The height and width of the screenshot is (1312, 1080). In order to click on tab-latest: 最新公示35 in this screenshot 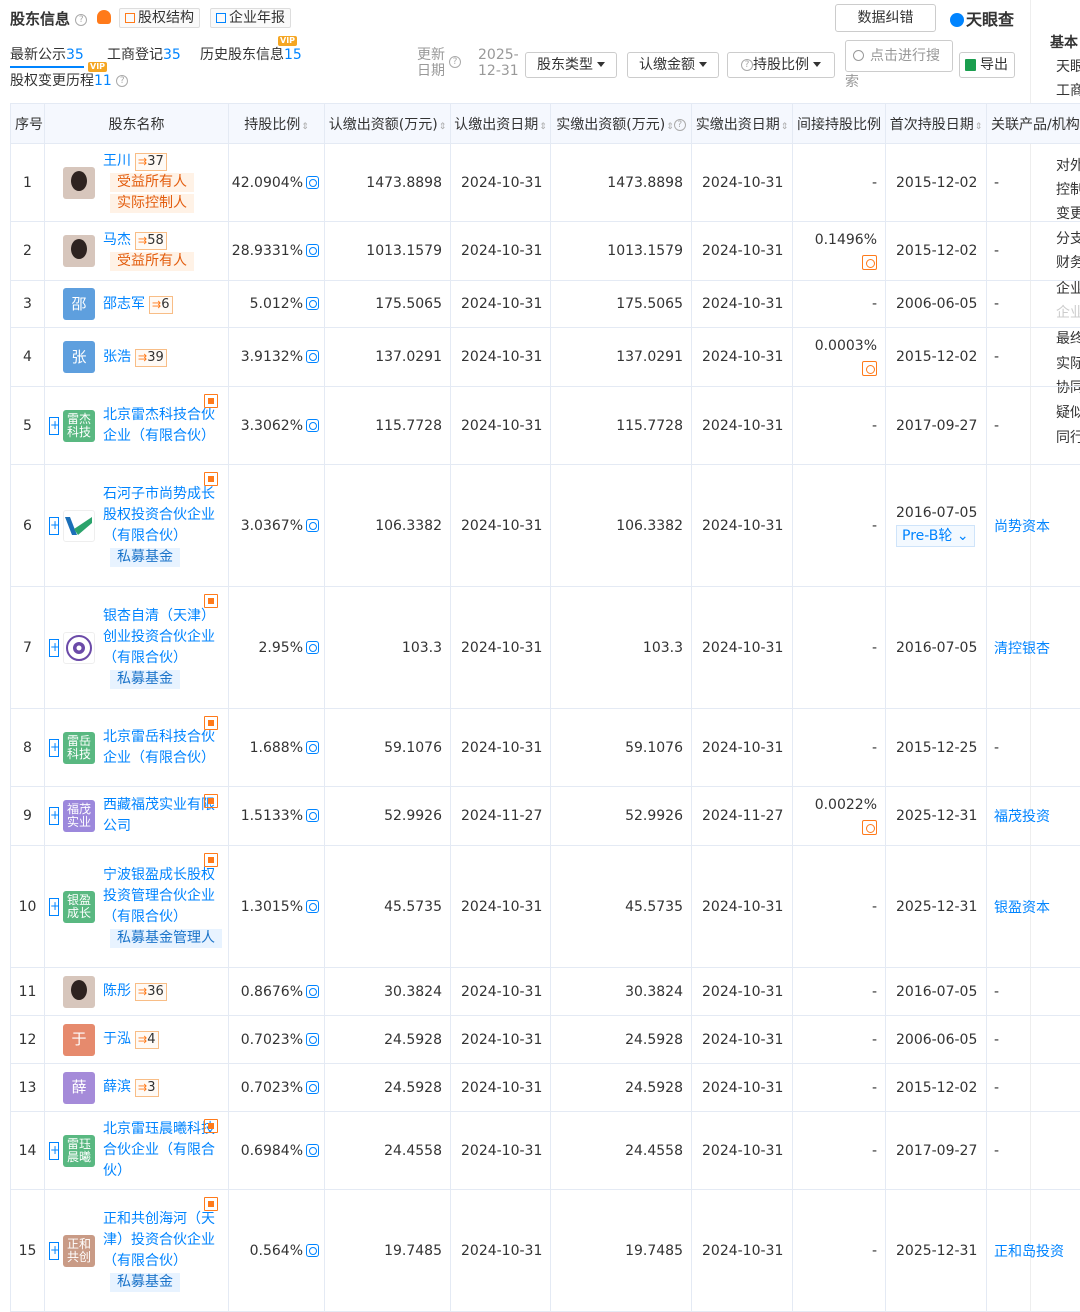, I will do `click(47, 56)`.